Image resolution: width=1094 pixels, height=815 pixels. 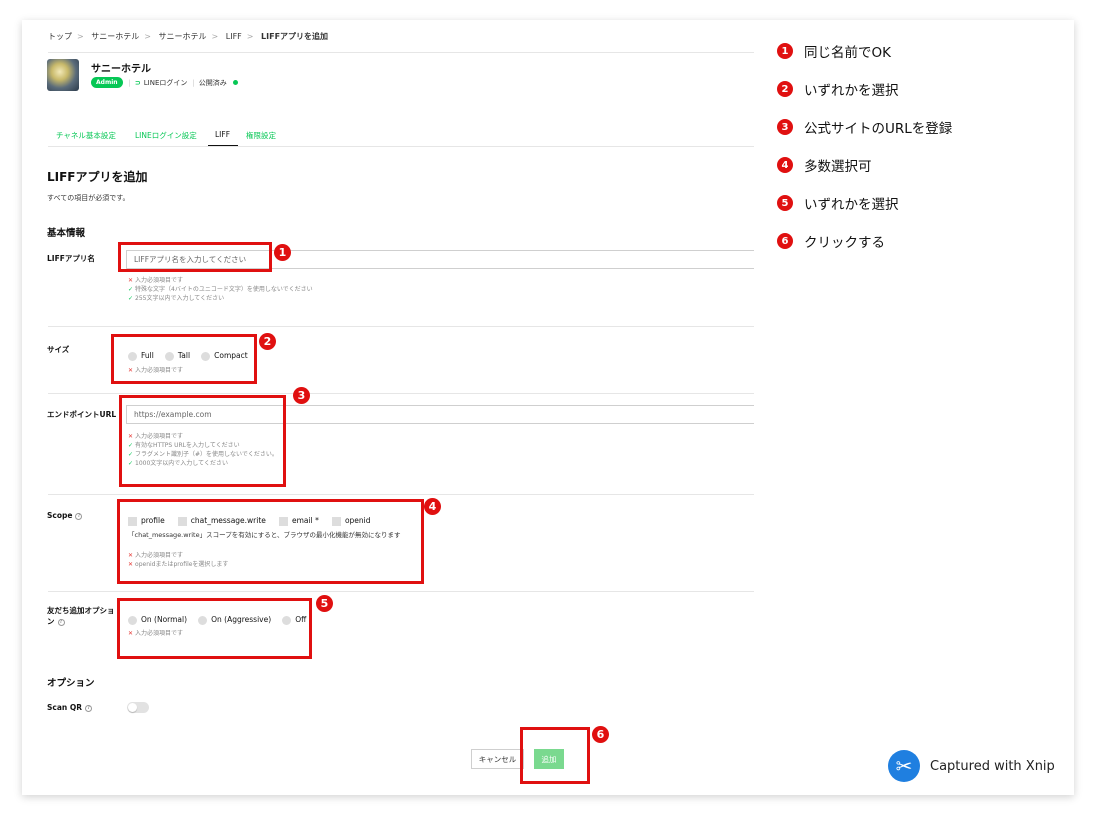 I want to click on callout-number-6: 6, so click(x=600, y=734).